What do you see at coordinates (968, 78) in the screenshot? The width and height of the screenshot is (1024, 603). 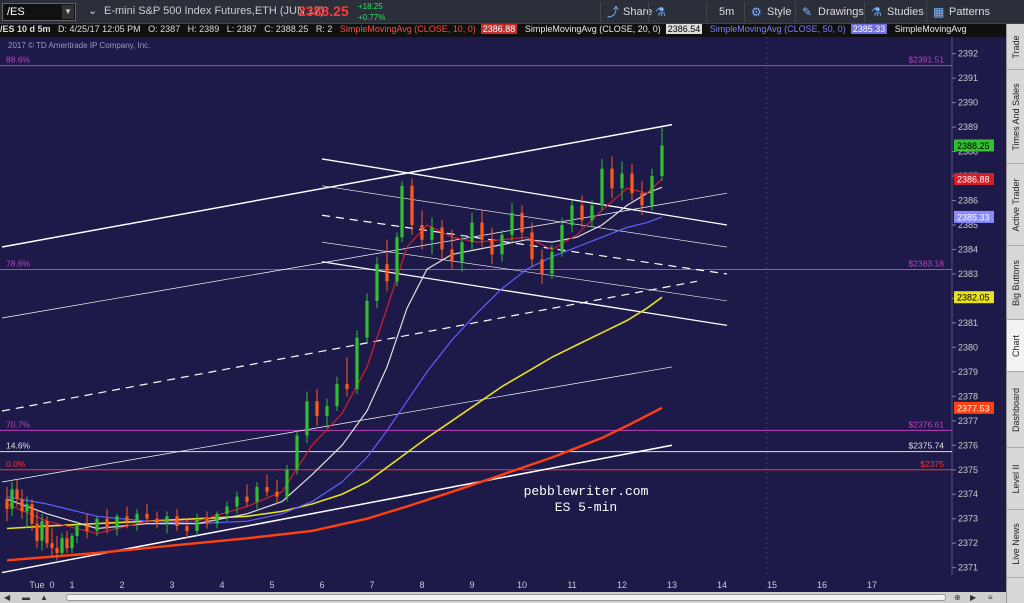 I see `price-tick-label: 2391` at bounding box center [968, 78].